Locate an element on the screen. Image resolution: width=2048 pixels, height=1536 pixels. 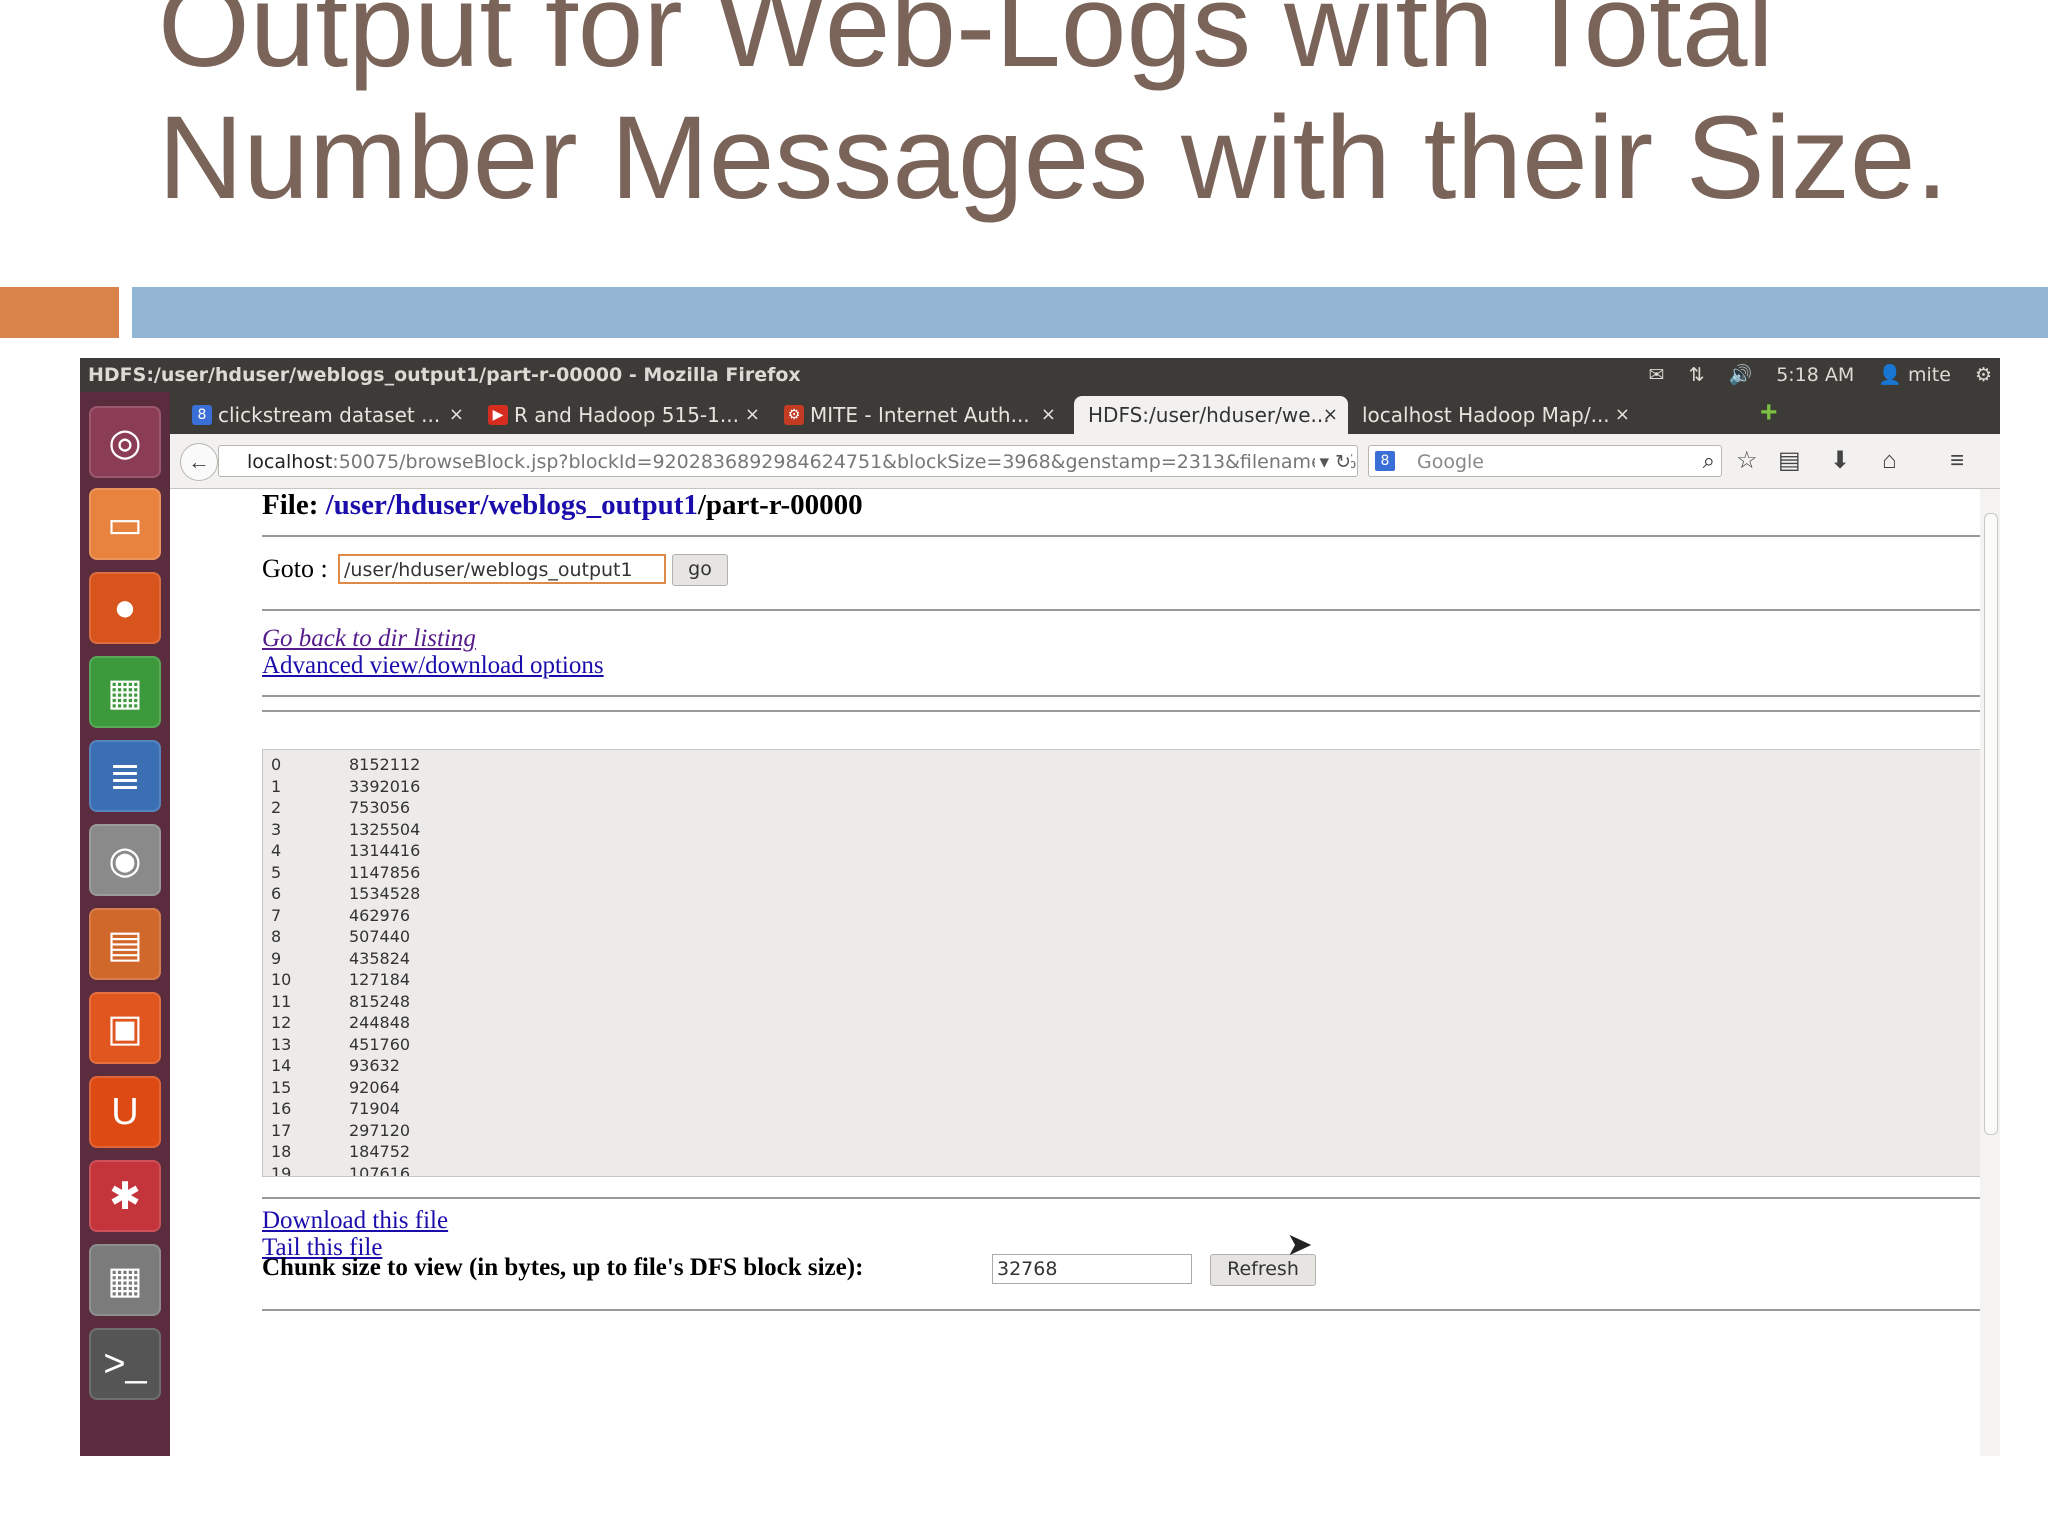
row-key: 9 is located at coordinates (276, 958).